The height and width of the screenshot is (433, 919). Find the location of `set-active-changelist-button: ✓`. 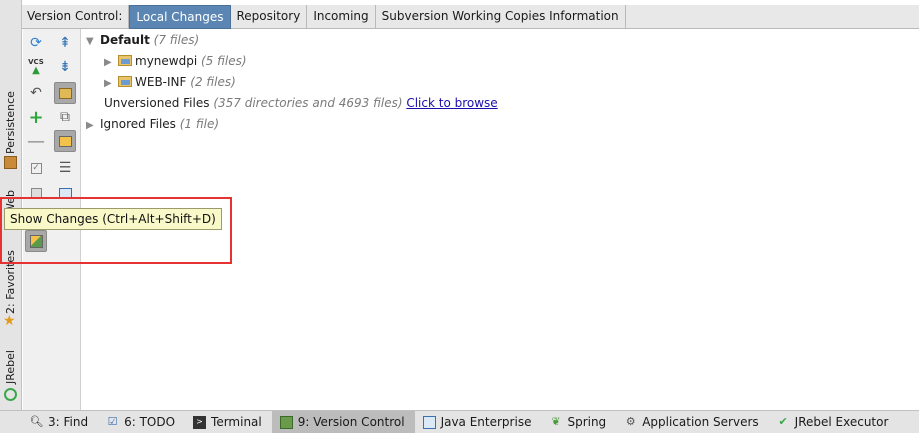

set-active-changelist-button: ✓ is located at coordinates (36, 168).